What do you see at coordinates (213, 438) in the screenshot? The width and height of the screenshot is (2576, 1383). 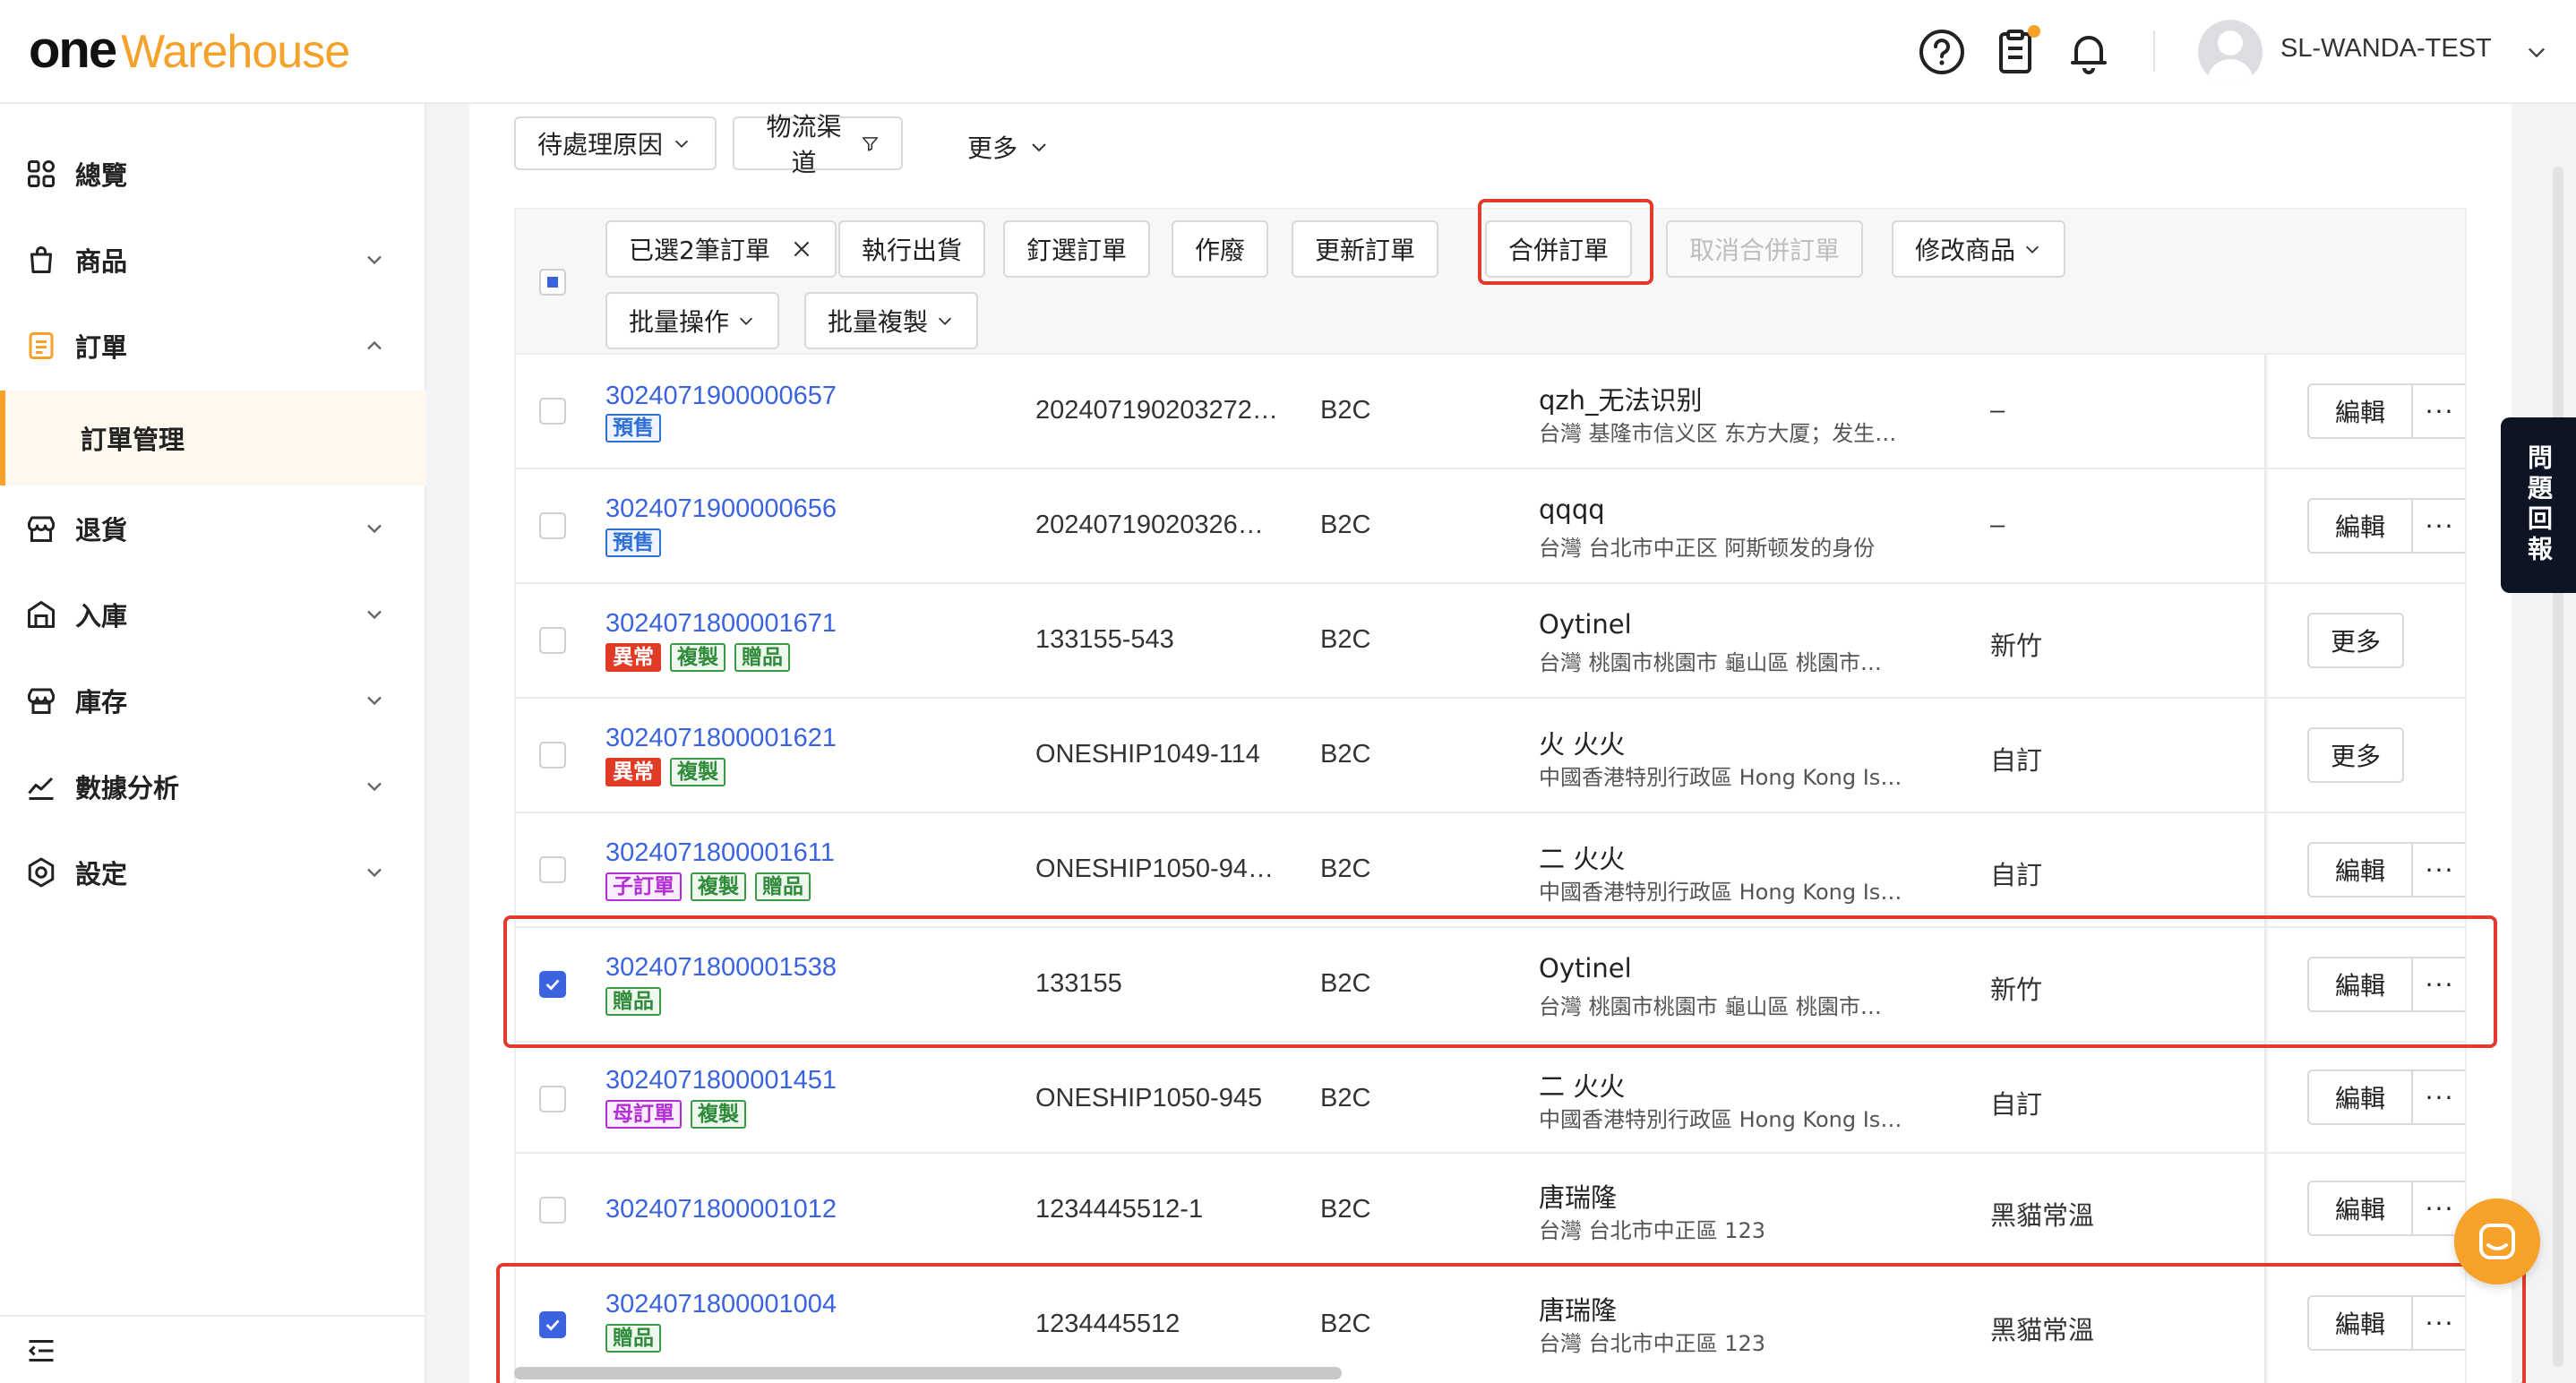 I see `sidebar-item-order-management: 訂單管理` at bounding box center [213, 438].